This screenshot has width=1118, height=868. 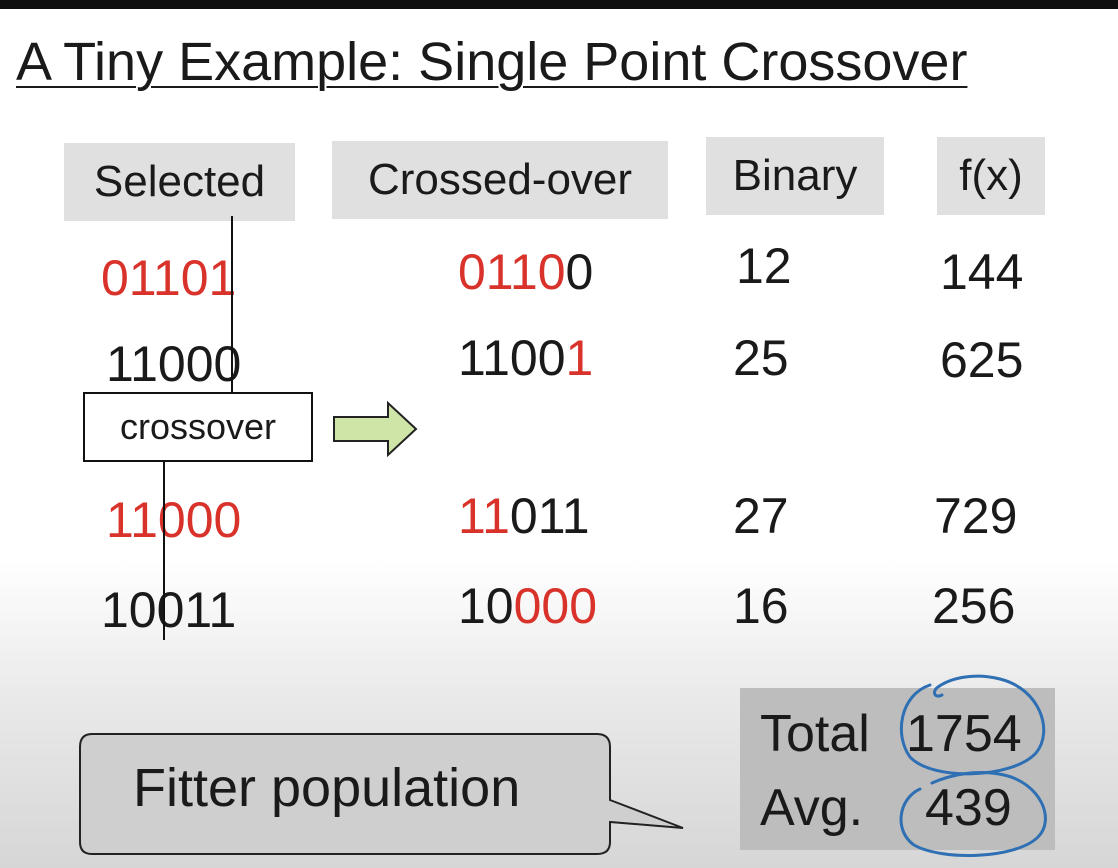 I want to click on header-crossed-over: Crossed-over, so click(x=500, y=180).